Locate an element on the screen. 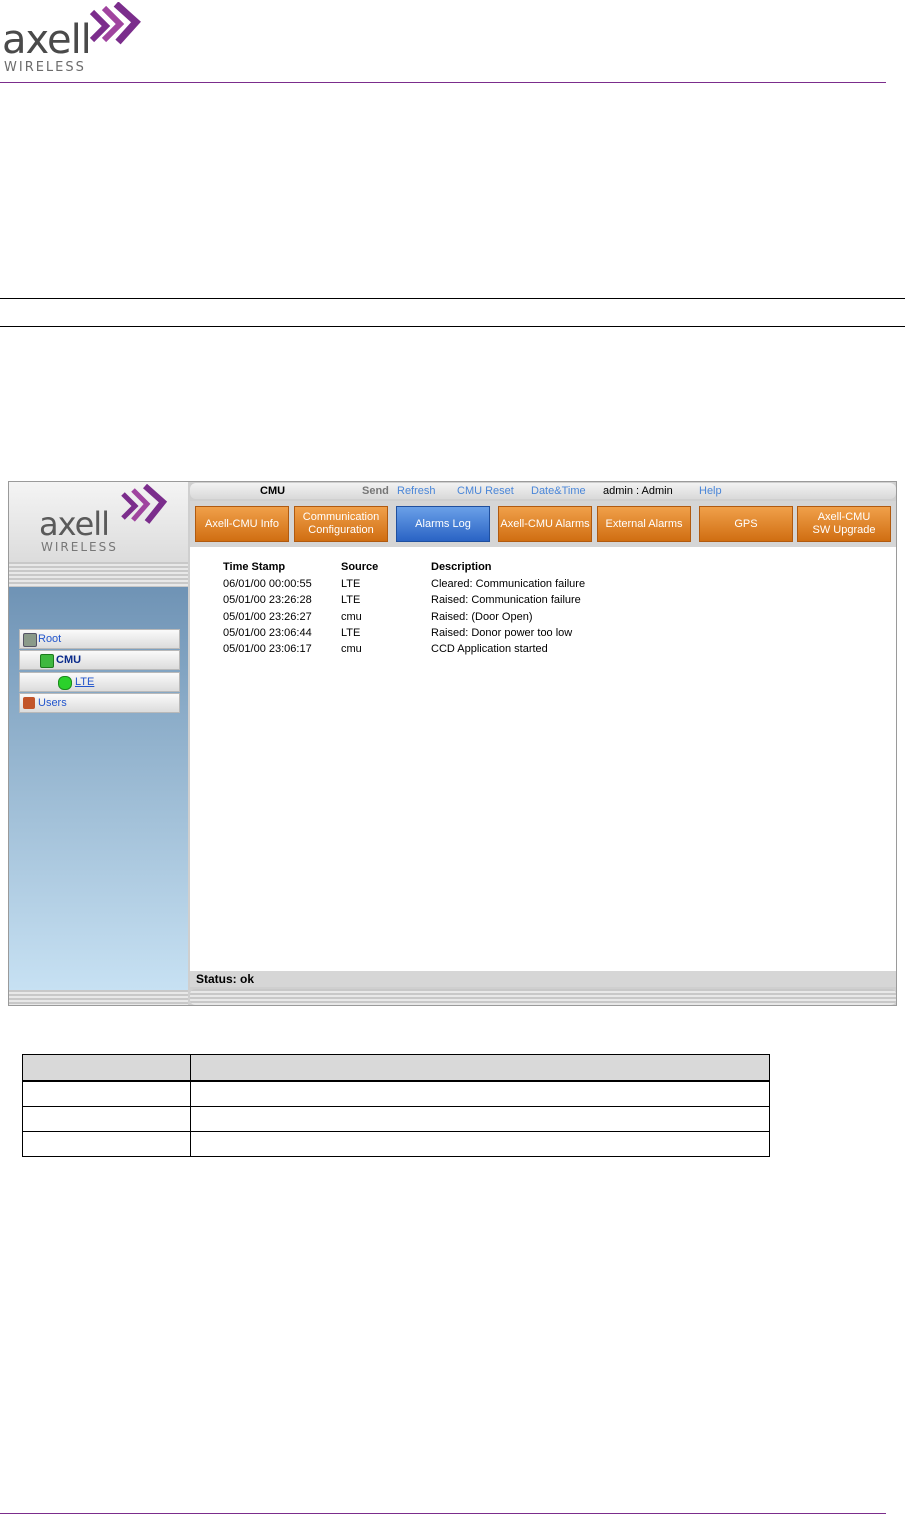 The height and width of the screenshot is (1516, 905). log-row-5-description: CCD Application started is located at coordinates (489, 649).